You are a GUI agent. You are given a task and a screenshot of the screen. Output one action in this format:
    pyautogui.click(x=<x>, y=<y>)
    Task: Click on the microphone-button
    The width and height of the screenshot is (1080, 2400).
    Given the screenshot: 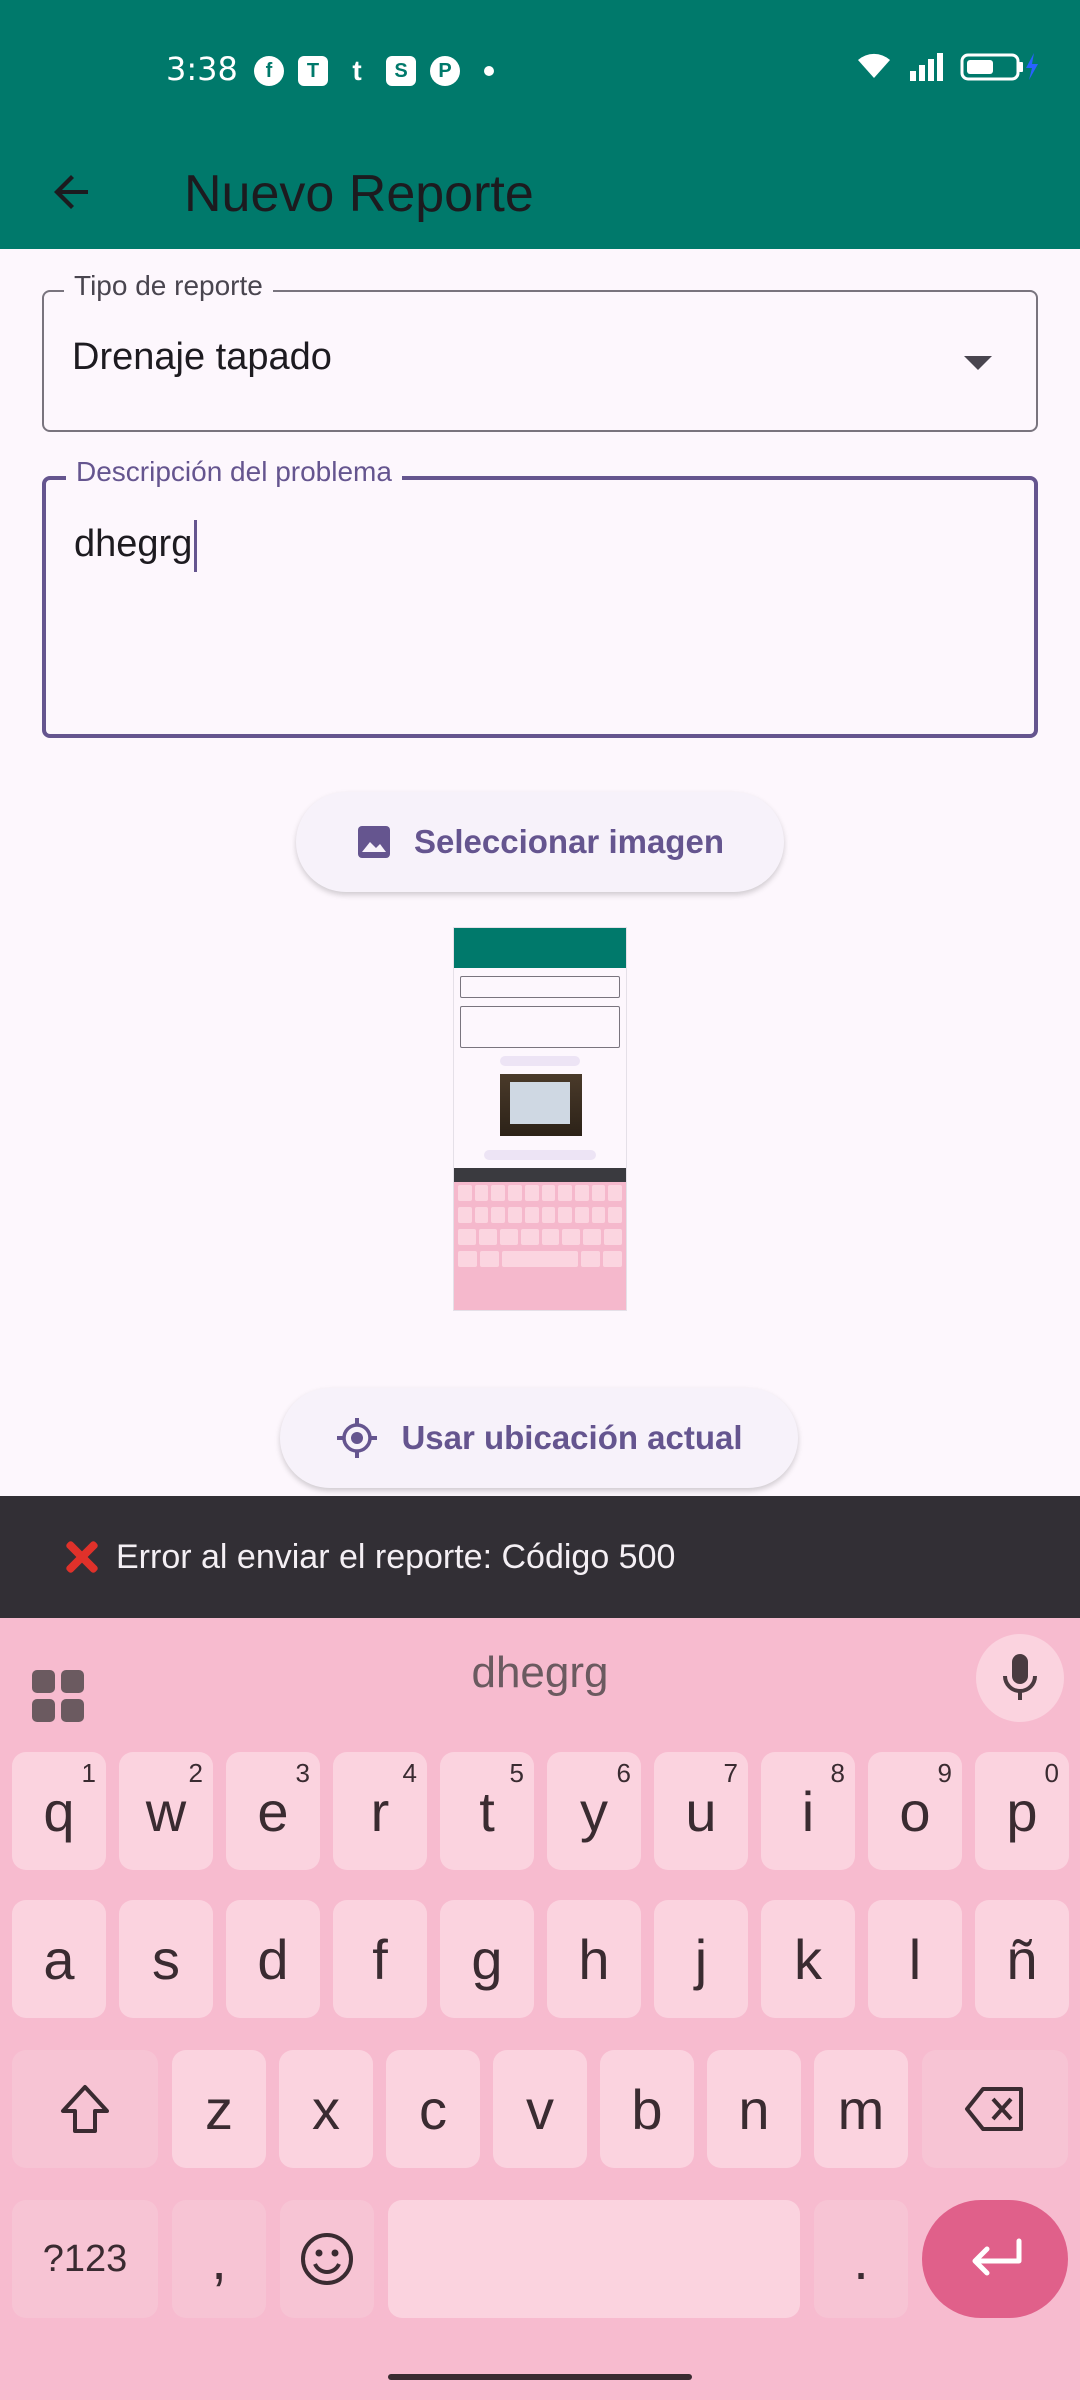 What is the action you would take?
    pyautogui.click(x=1020, y=1678)
    